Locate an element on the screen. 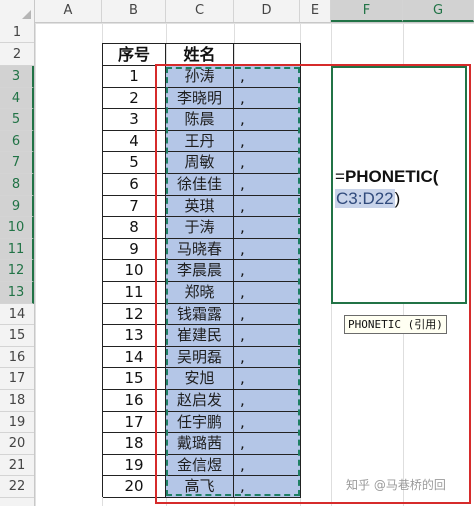 This screenshot has height=506, width=474. row-header-10: 10 is located at coordinates (17, 228).